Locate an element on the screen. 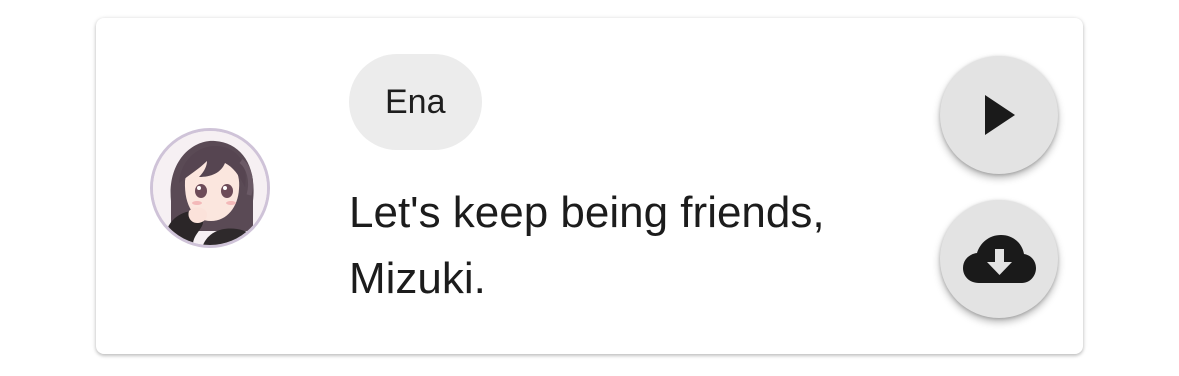 The height and width of the screenshot is (376, 1179). download-button is located at coordinates (999, 259).